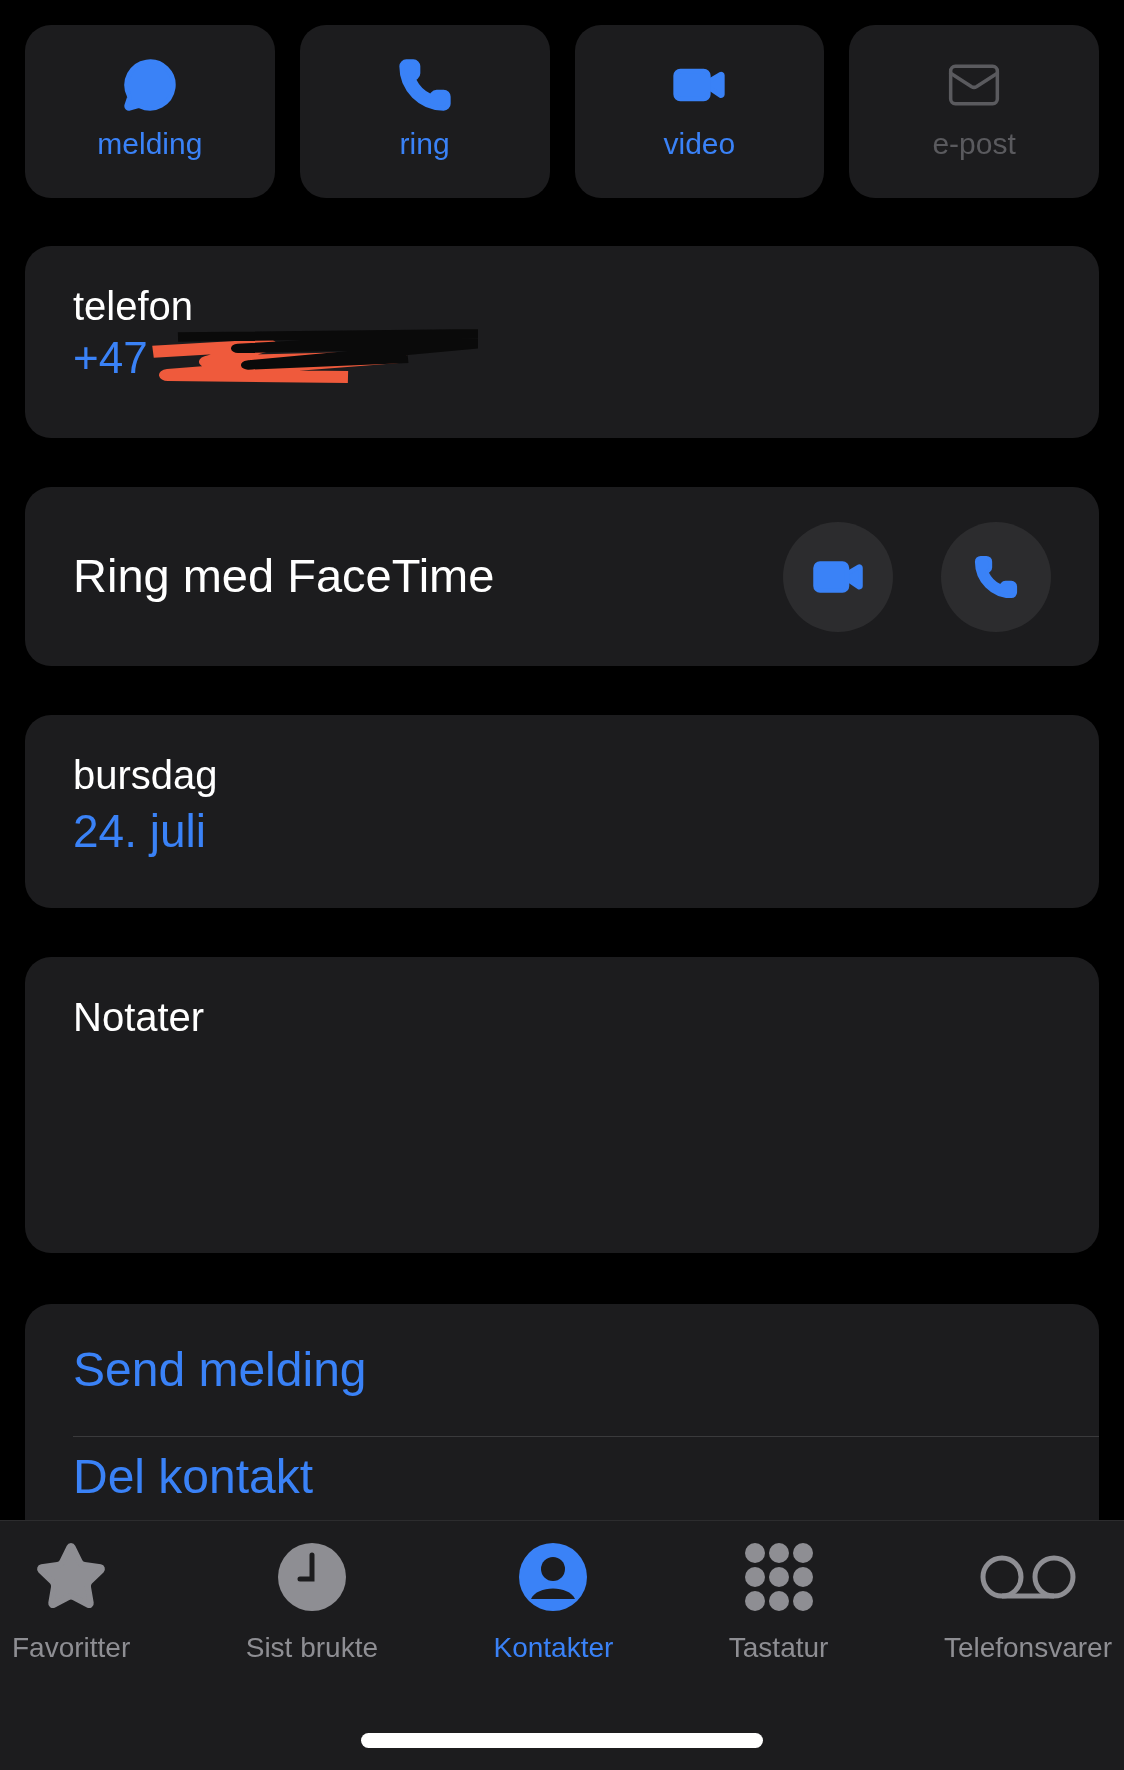 Image resolution: width=1124 pixels, height=1770 pixels. What do you see at coordinates (220, 1370) in the screenshot?
I see `action-link: Send melding` at bounding box center [220, 1370].